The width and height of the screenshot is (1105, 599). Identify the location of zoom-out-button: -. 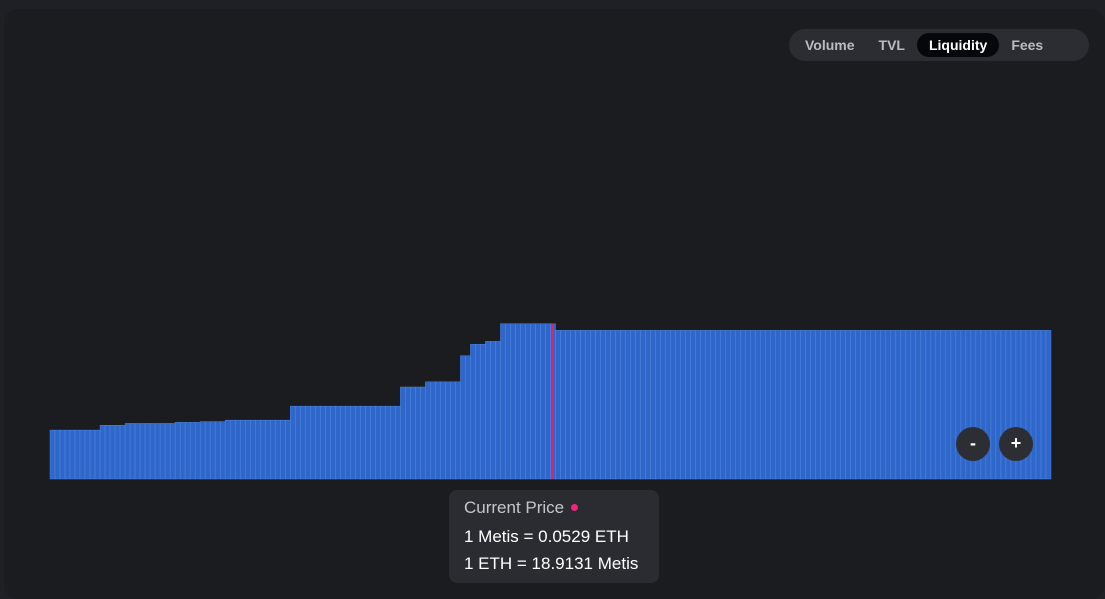
(973, 444).